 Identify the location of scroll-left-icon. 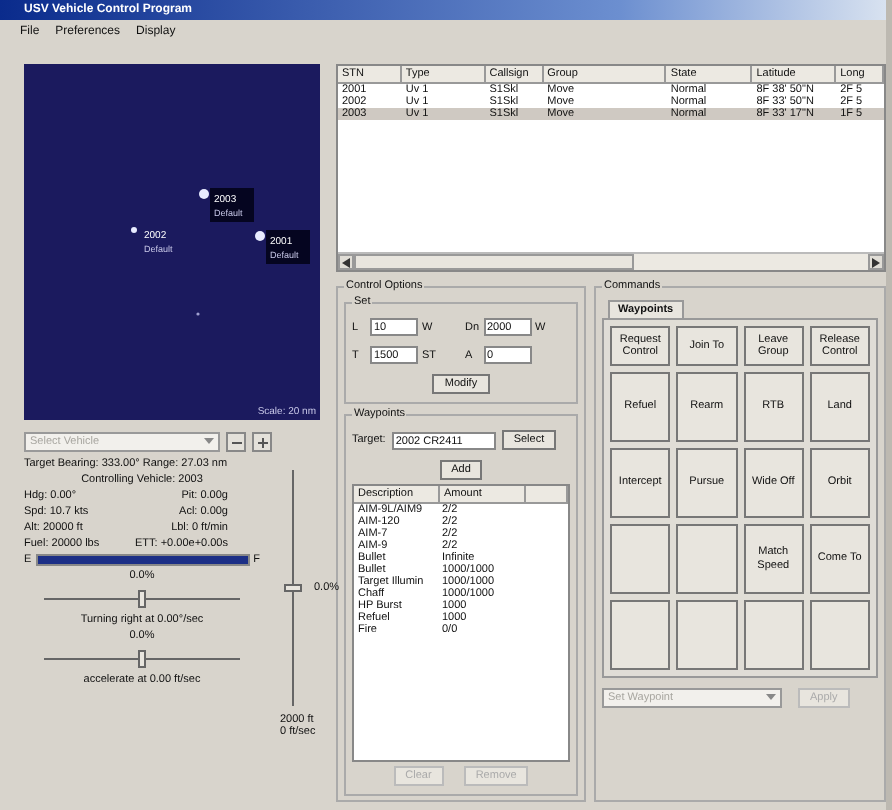
(346, 262).